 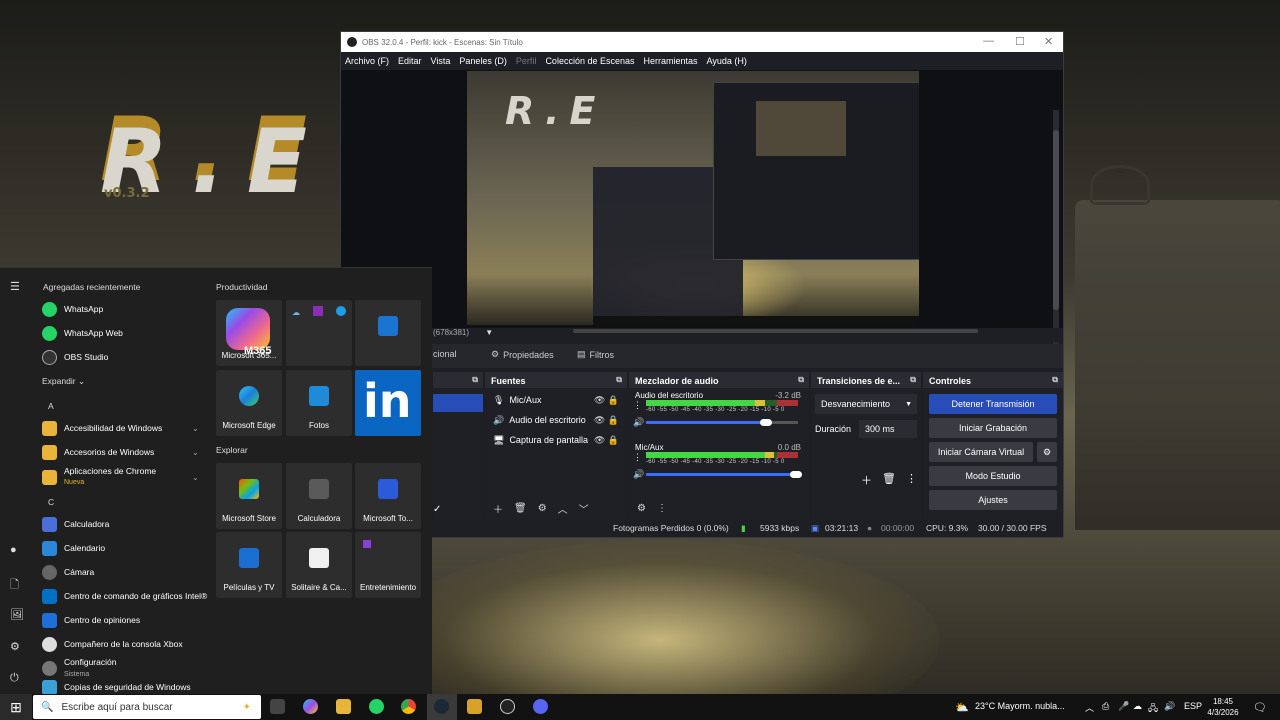 I want to click on move-down-icon: ﹀, so click(x=584, y=508).